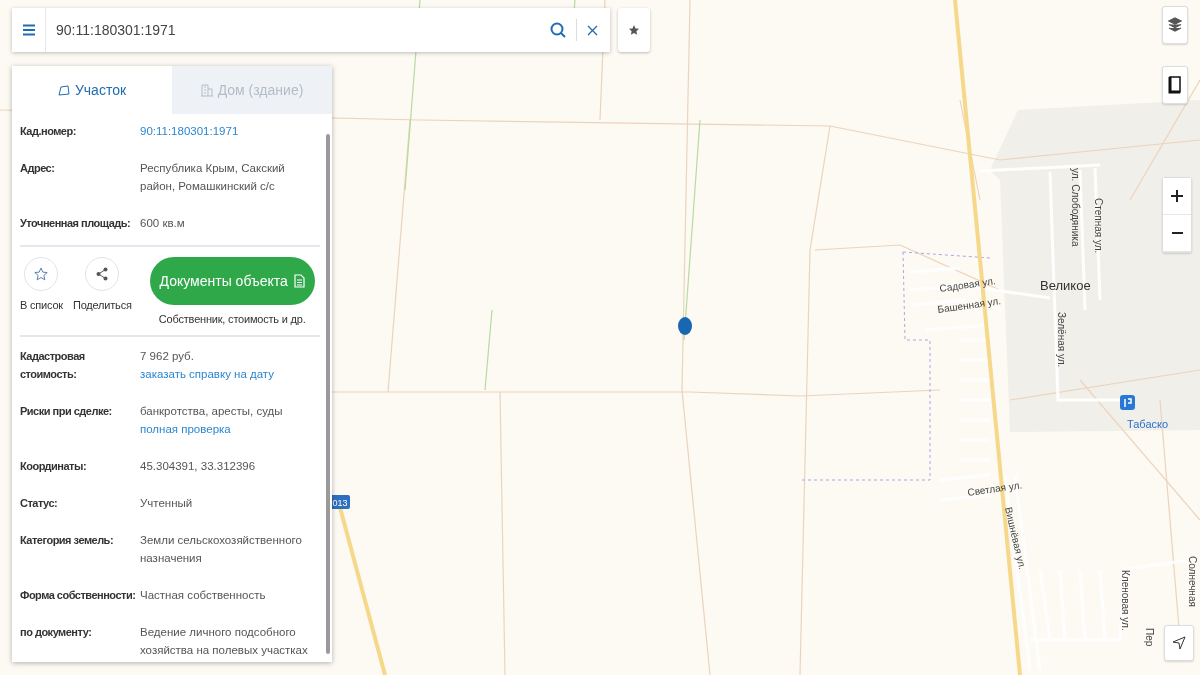 This screenshot has width=1200, height=675. I want to click on details-link: полная проверка, so click(185, 429).